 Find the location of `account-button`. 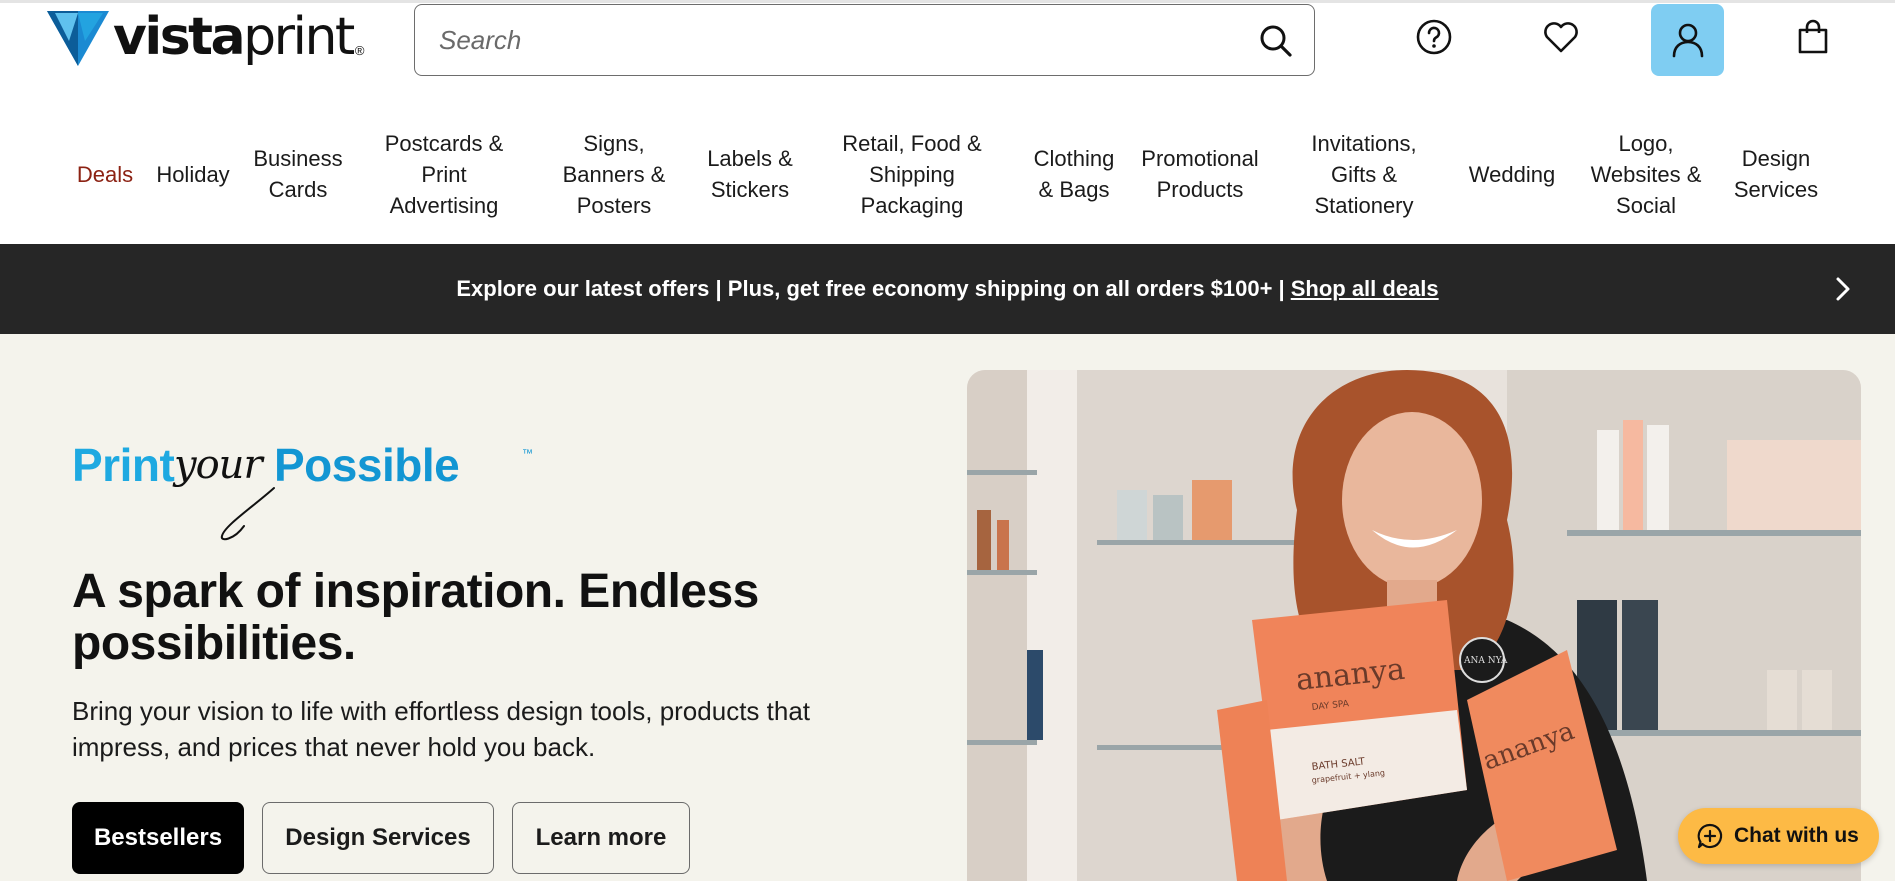

account-button is located at coordinates (1687, 40).